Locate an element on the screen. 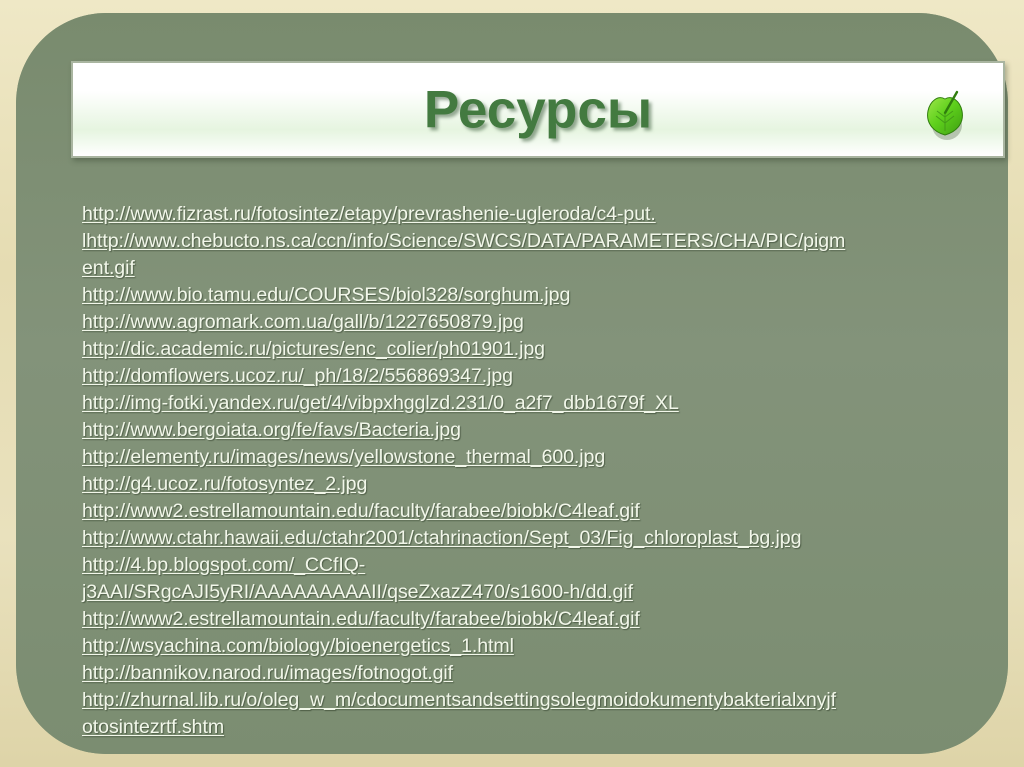 Image resolution: width=1024 pixels, height=767 pixels. resource-link: http://4.bp.blogspot.com/_CCfIQ- is located at coordinates (535, 565).